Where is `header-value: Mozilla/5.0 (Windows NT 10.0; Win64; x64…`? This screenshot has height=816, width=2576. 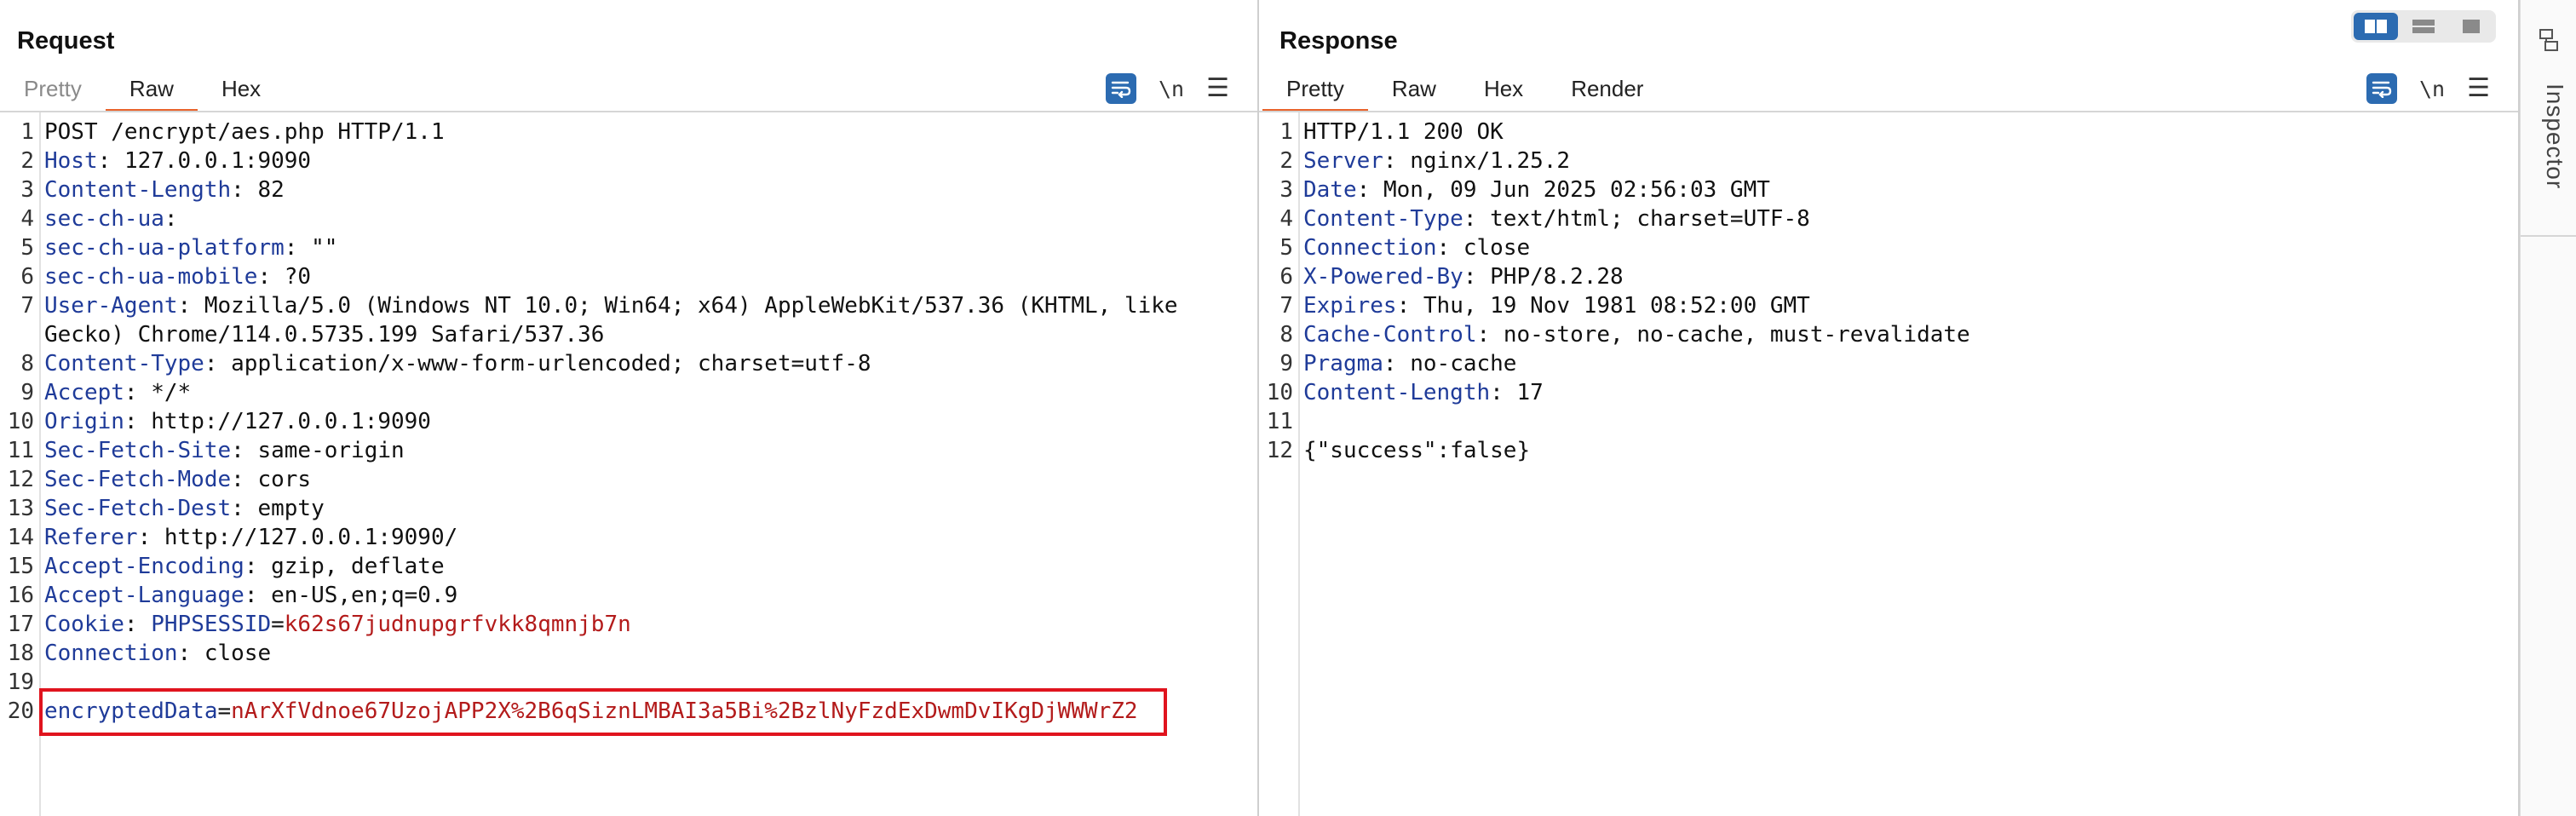
header-value: Mozilla/5.0 (Windows NT 10.0; Win64; x64… is located at coordinates (691, 306).